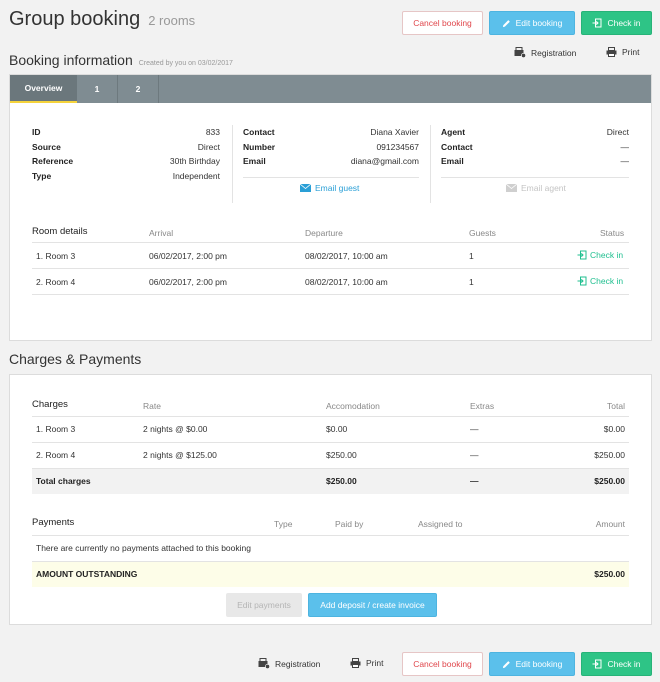 The image size is (660, 682). I want to click on check-in-button: Check in, so click(616, 23).